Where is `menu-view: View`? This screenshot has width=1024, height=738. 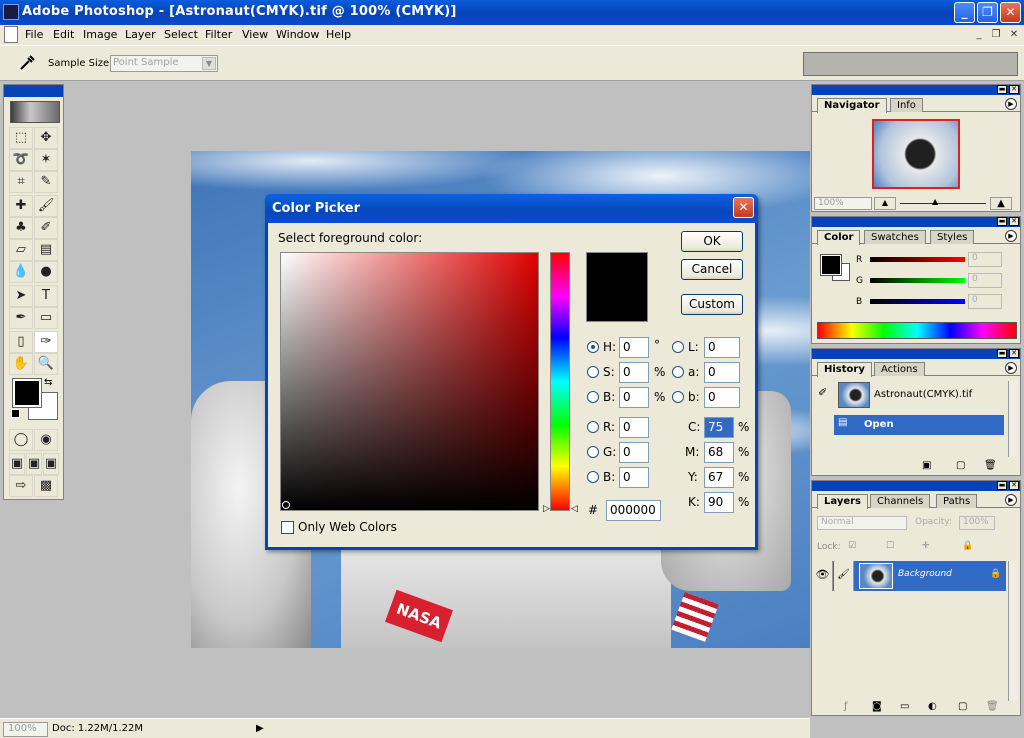
menu-view: View is located at coordinates (255, 34).